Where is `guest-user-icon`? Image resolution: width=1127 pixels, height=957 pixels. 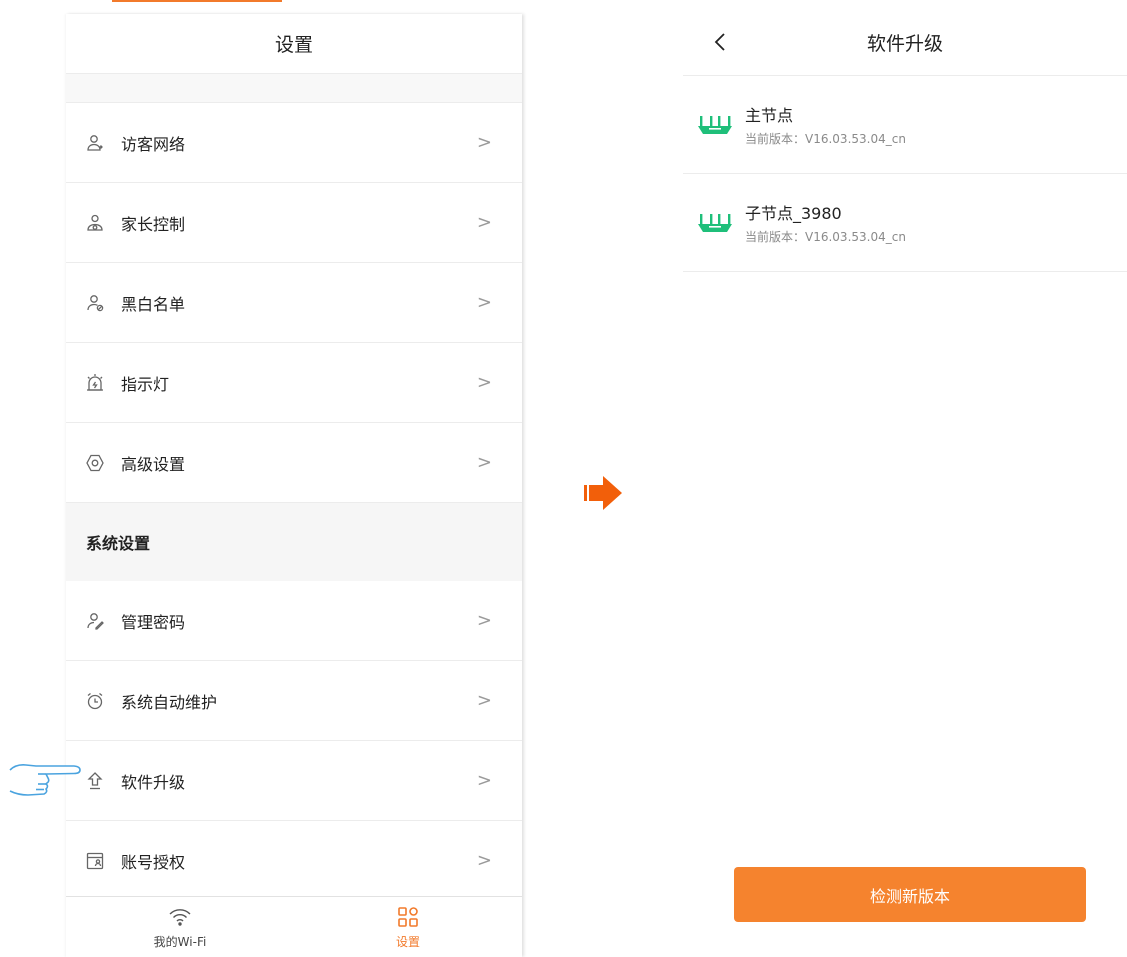
guest-user-icon is located at coordinates (95, 143).